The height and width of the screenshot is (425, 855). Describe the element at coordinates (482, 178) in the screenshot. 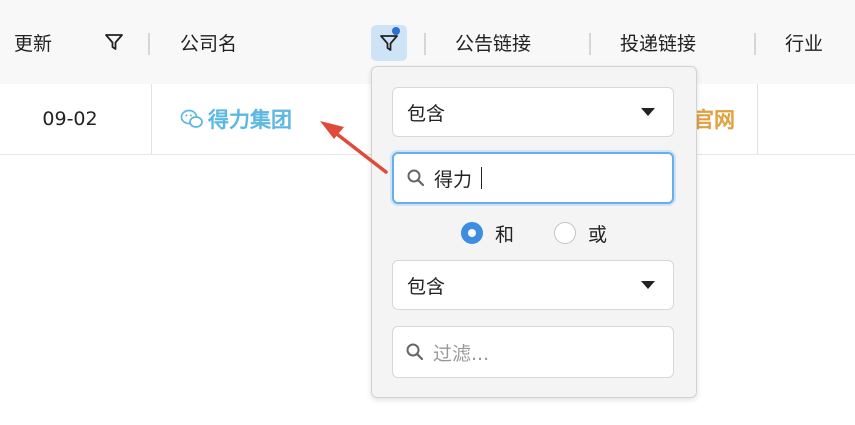

I see `text-cursor` at that location.